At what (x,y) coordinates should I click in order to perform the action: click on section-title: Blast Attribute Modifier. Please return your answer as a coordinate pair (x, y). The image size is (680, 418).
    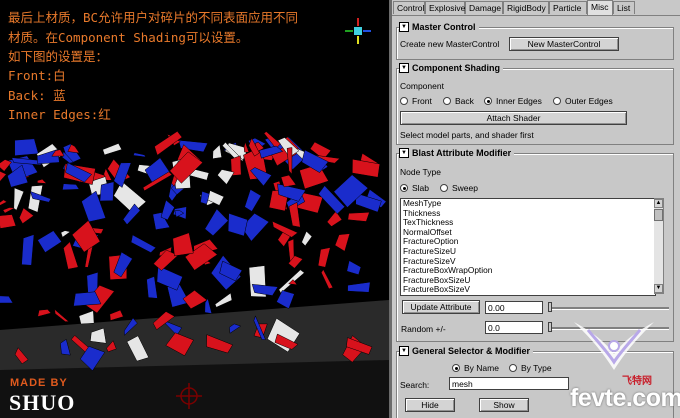
    Looking at the image, I should click on (462, 153).